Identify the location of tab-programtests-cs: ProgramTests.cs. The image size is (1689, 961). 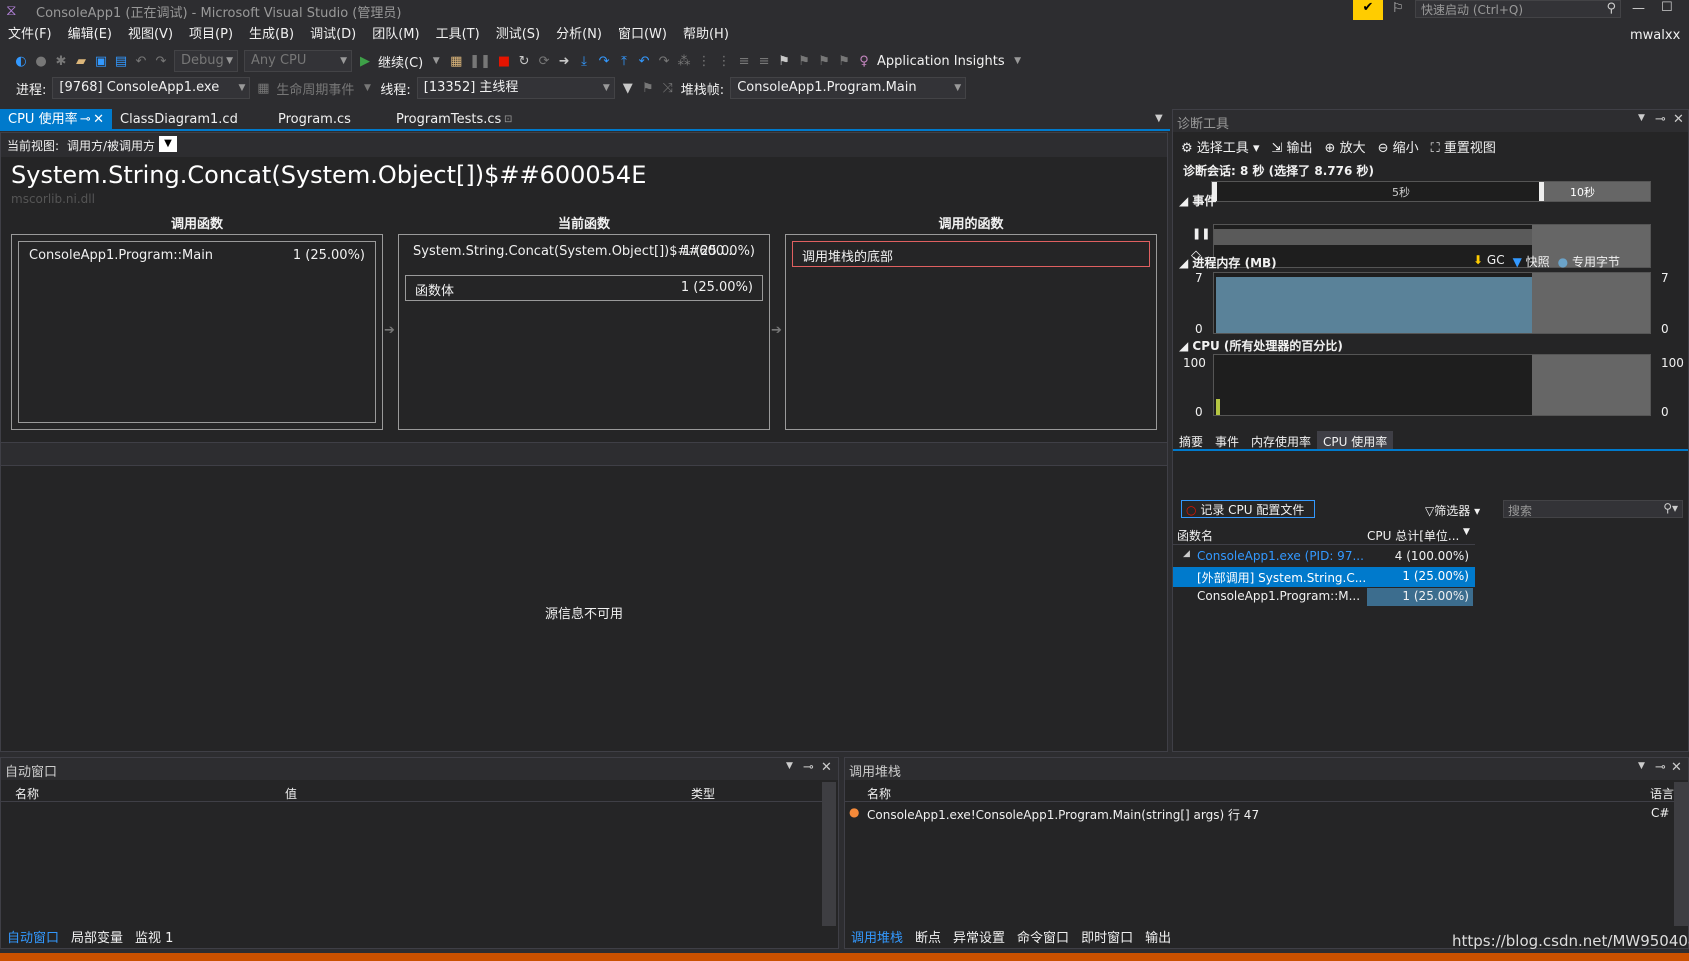
(446, 119).